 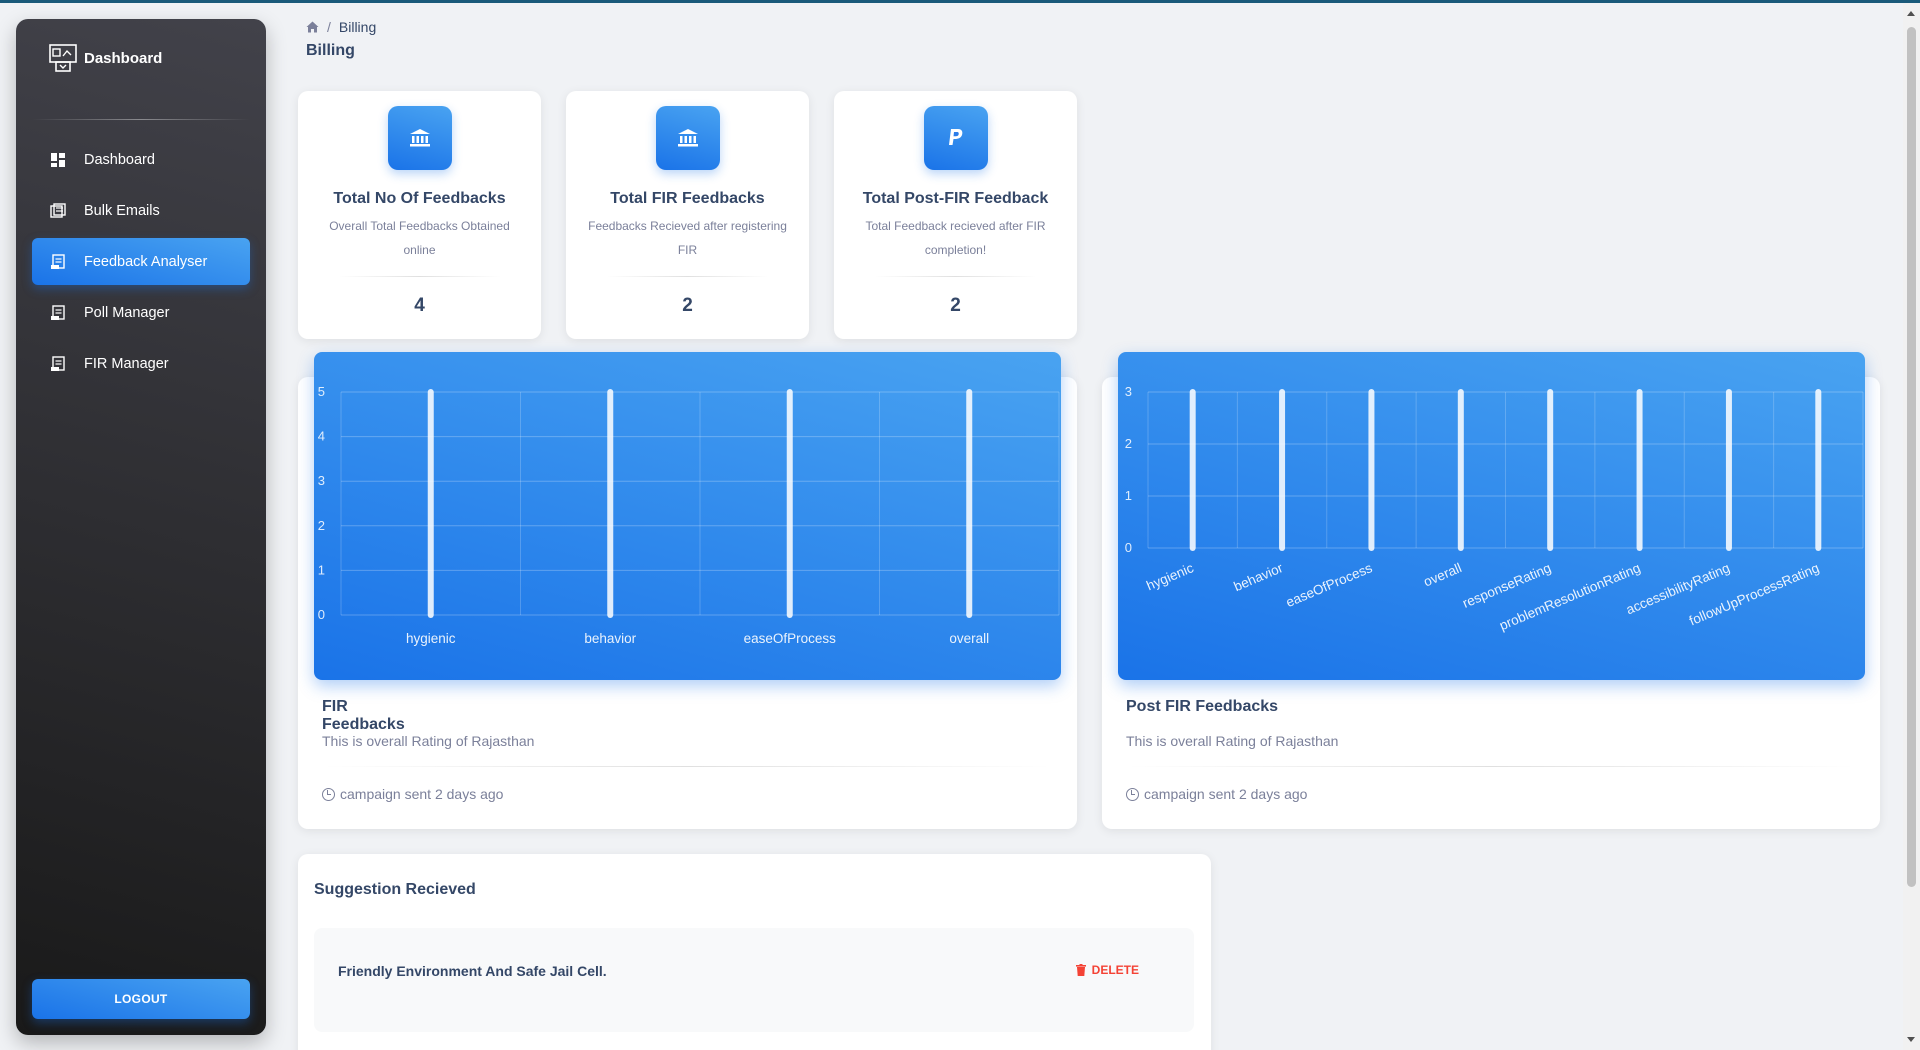 I want to click on home-icon, so click(x=312, y=27).